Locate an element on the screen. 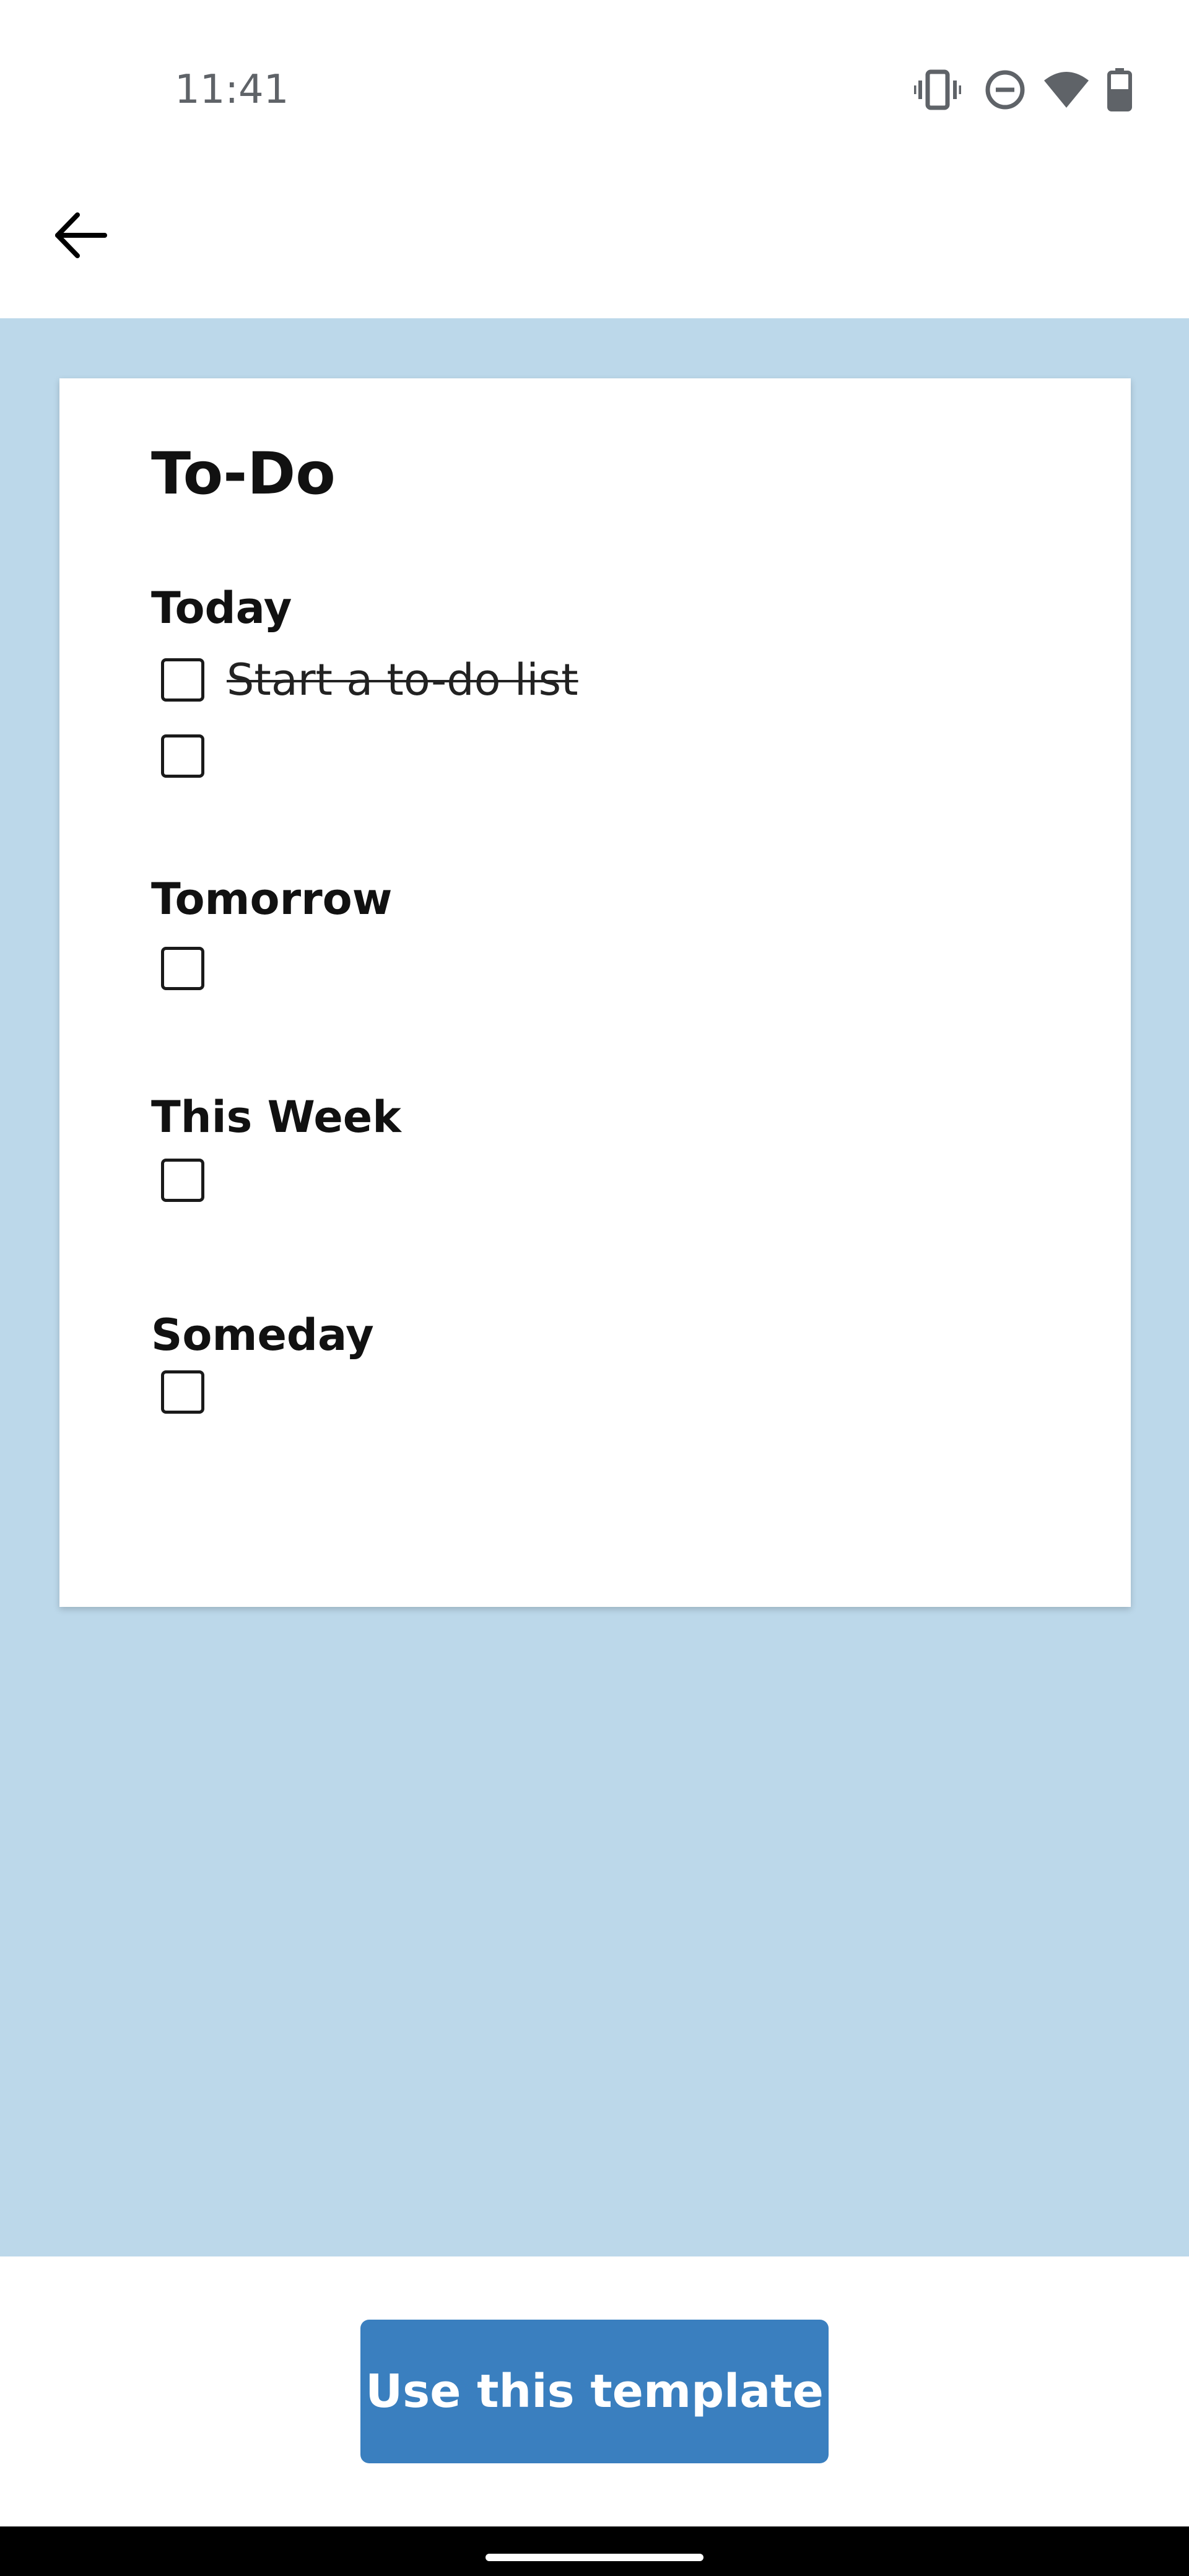 The width and height of the screenshot is (1189, 2576). todo-item: Start a to-do list is located at coordinates (369, 680).